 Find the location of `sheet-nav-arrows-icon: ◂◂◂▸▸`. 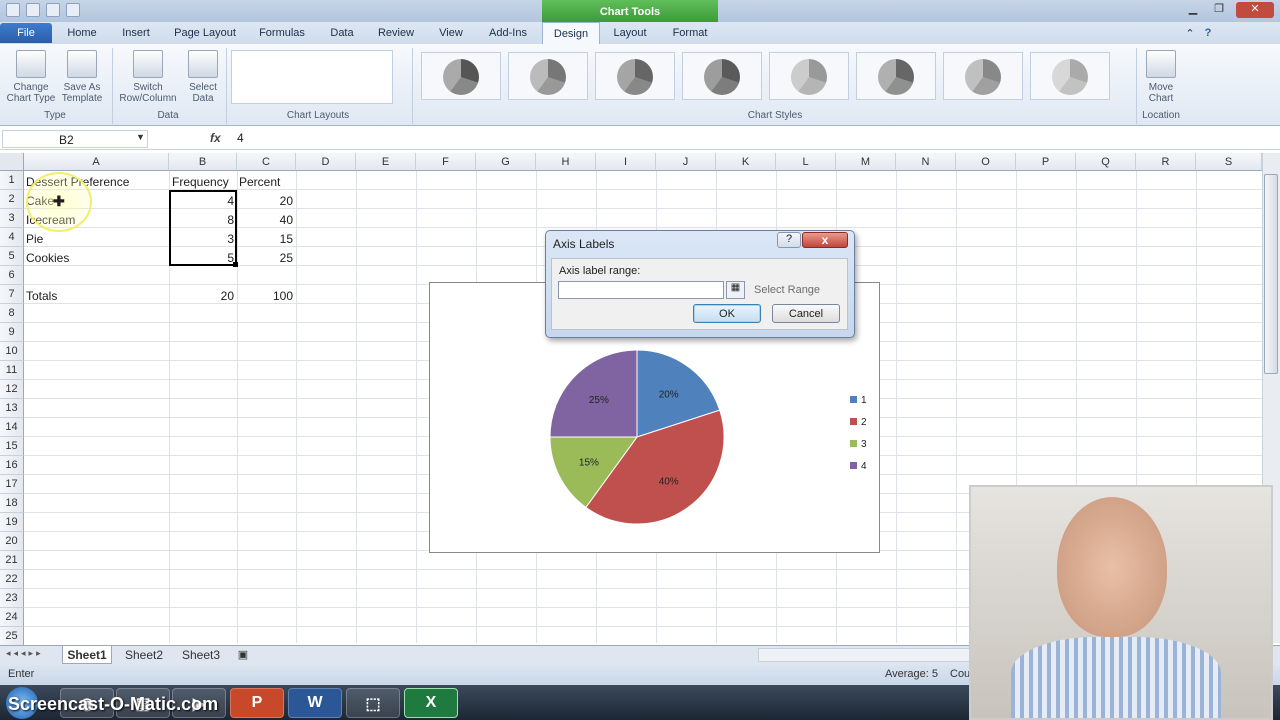

sheet-nav-arrows-icon: ◂◂◂▸▸ is located at coordinates (25, 653).